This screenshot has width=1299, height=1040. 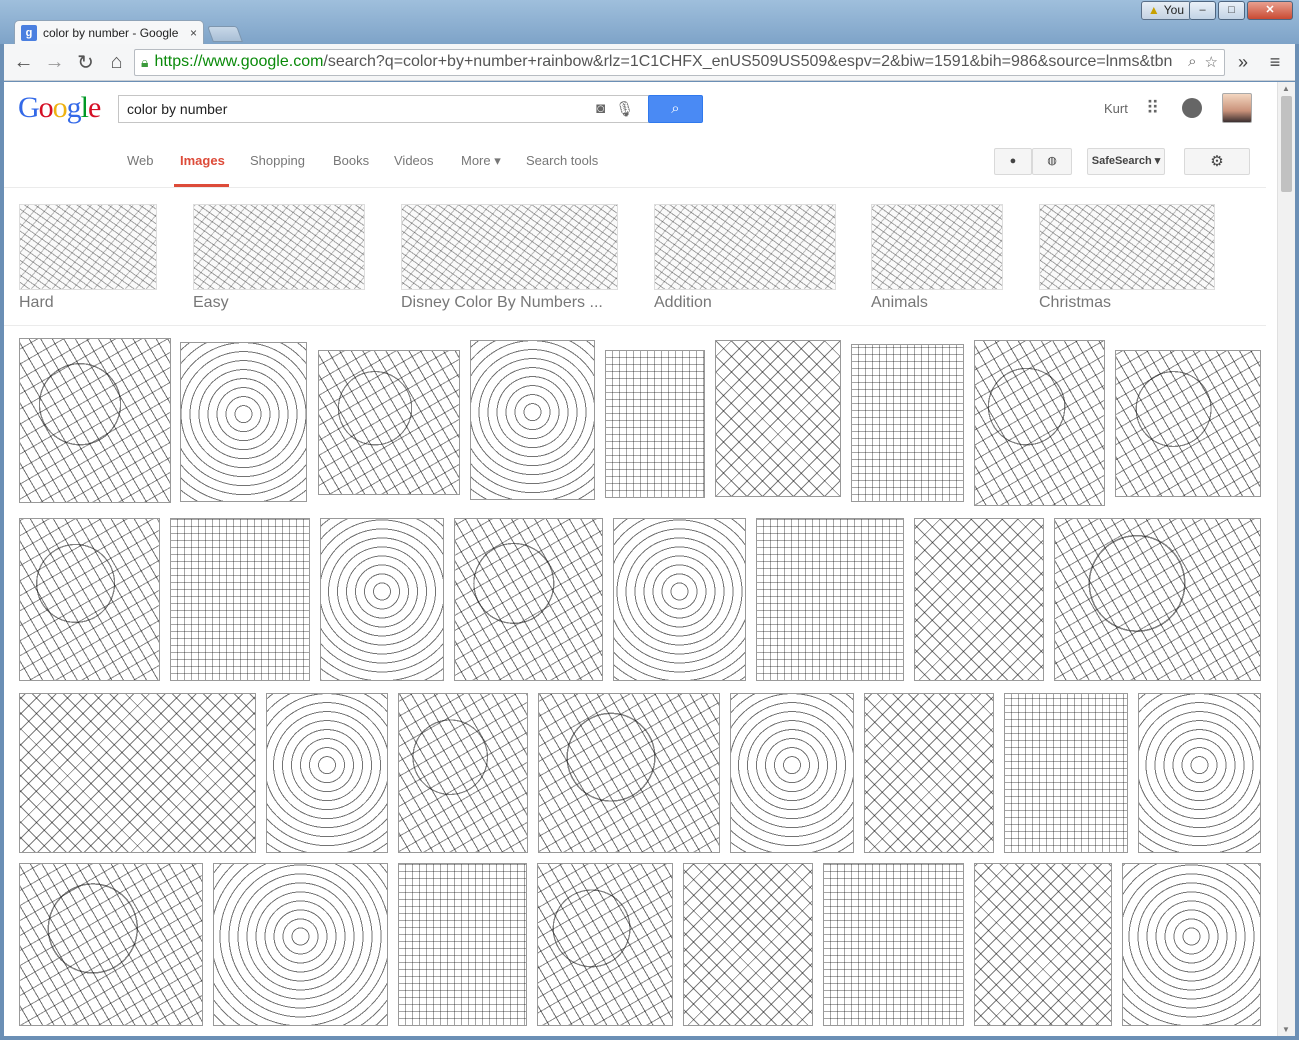 What do you see at coordinates (351, 160) in the screenshot?
I see `tab-books: Books` at bounding box center [351, 160].